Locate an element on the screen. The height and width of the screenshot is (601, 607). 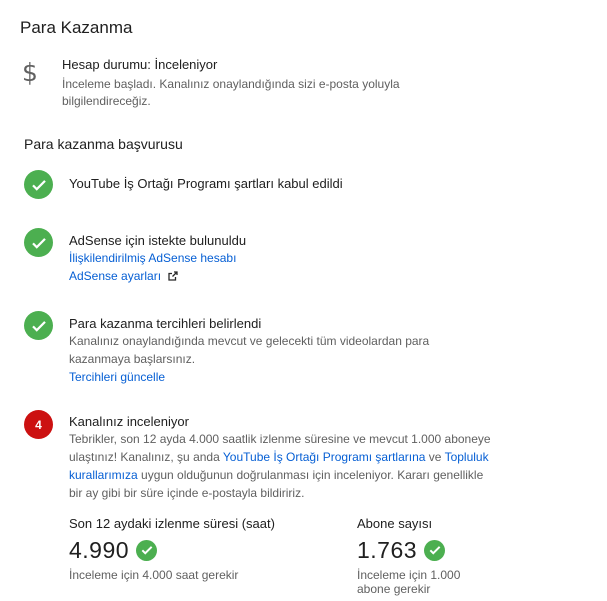
metric-note: İnceleme için 4.000 saat gerekir is located at coordinates (154, 575).